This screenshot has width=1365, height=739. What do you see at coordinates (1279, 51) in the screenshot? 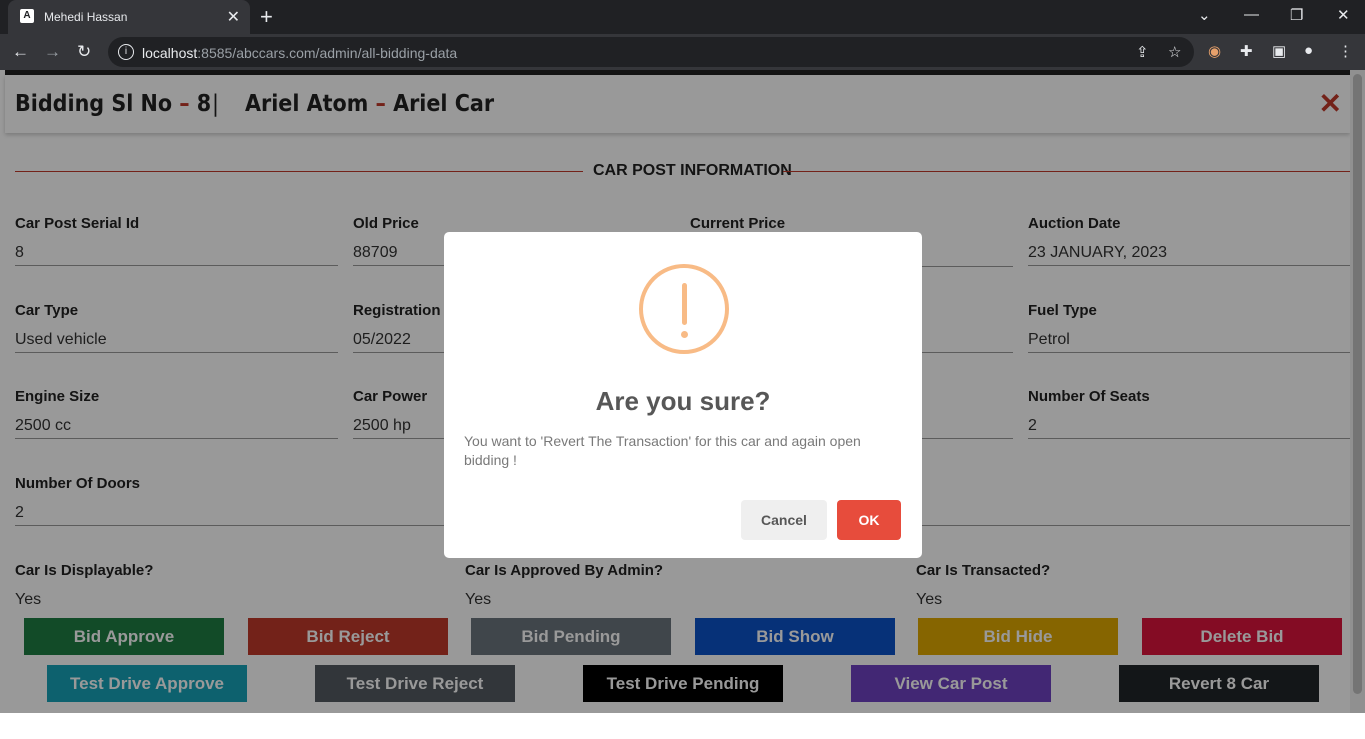
I see `side-panel-icon: ▣` at bounding box center [1279, 51].